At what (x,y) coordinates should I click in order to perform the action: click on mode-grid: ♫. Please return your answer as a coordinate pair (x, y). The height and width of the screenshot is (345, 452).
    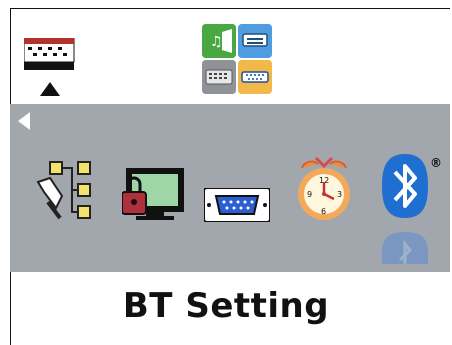
    Looking at the image, I should click on (238, 60).